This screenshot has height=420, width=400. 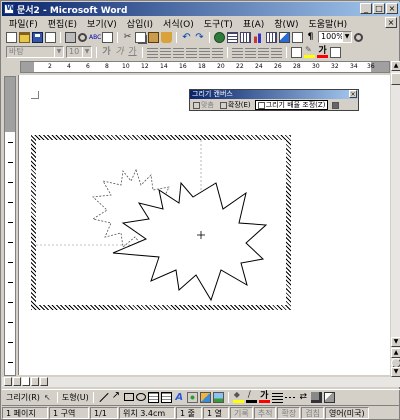 I want to click on status-line: 1 줄, so click(x=189, y=412).